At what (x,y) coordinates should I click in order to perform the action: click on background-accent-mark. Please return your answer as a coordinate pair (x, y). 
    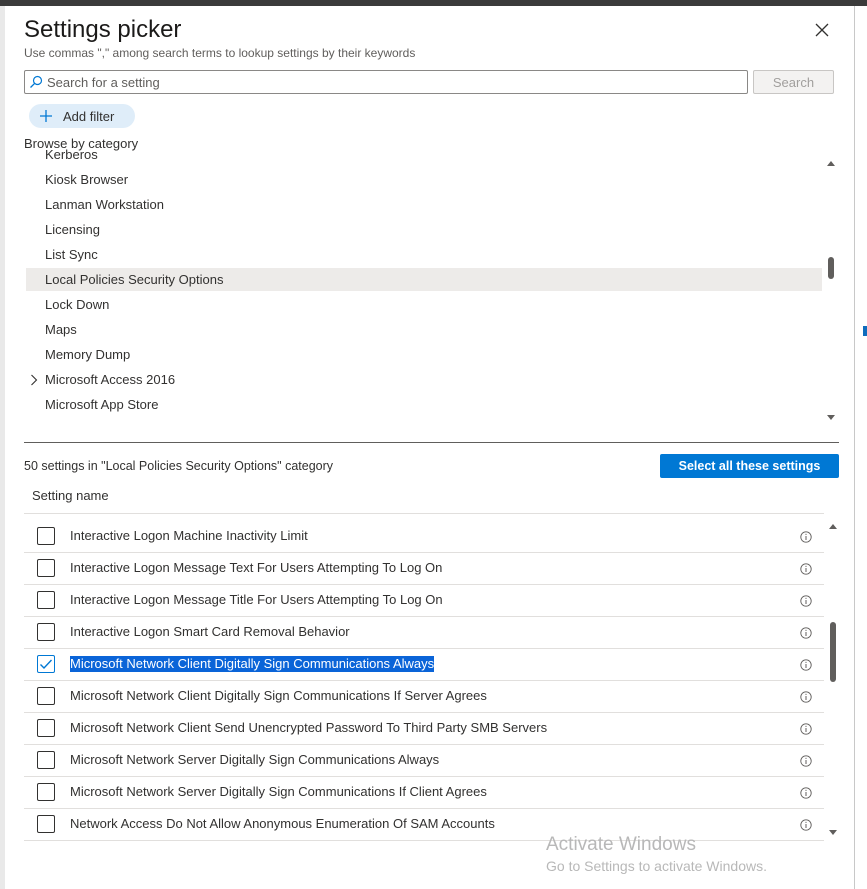
    Looking at the image, I should click on (865, 331).